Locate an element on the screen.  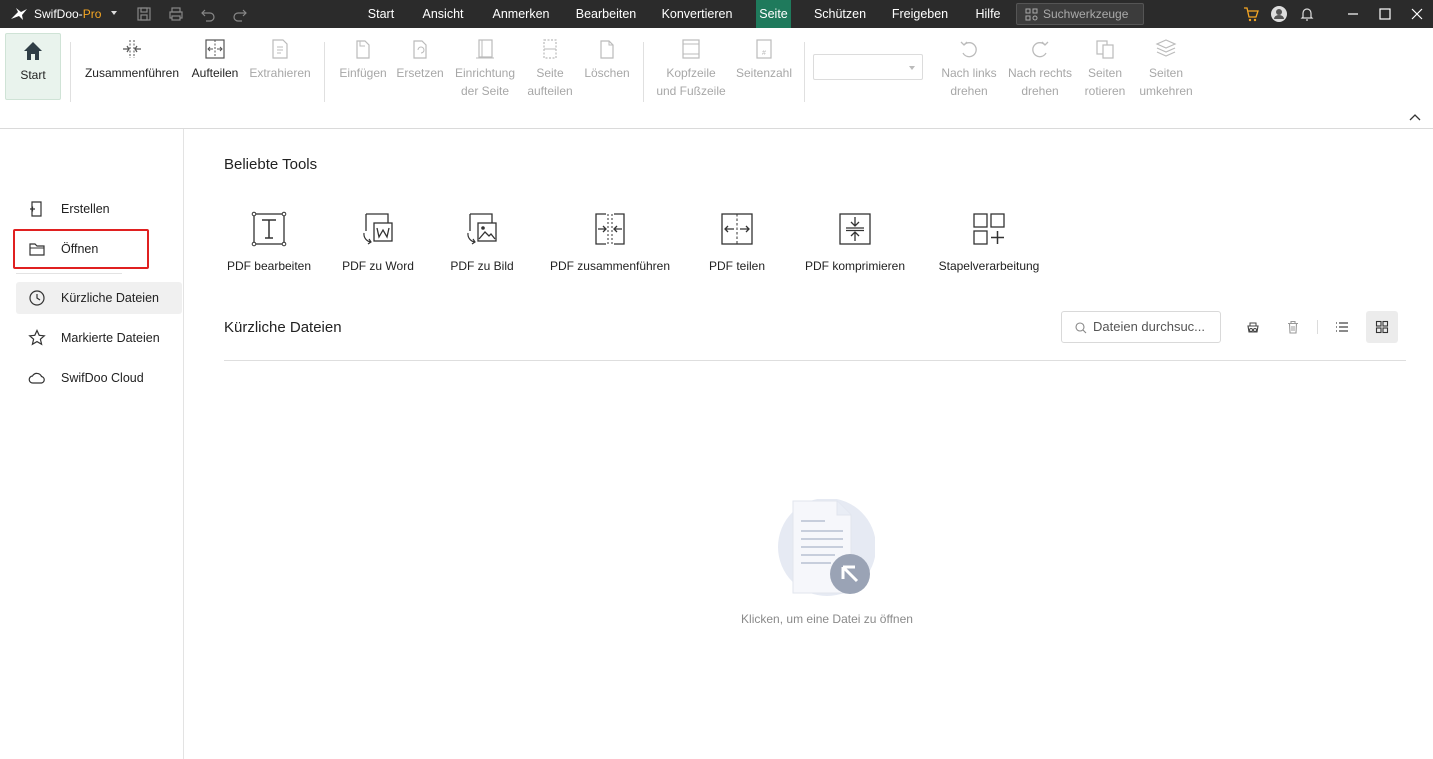
menu-schuetzen: Schützen is located at coordinates (840, 14).